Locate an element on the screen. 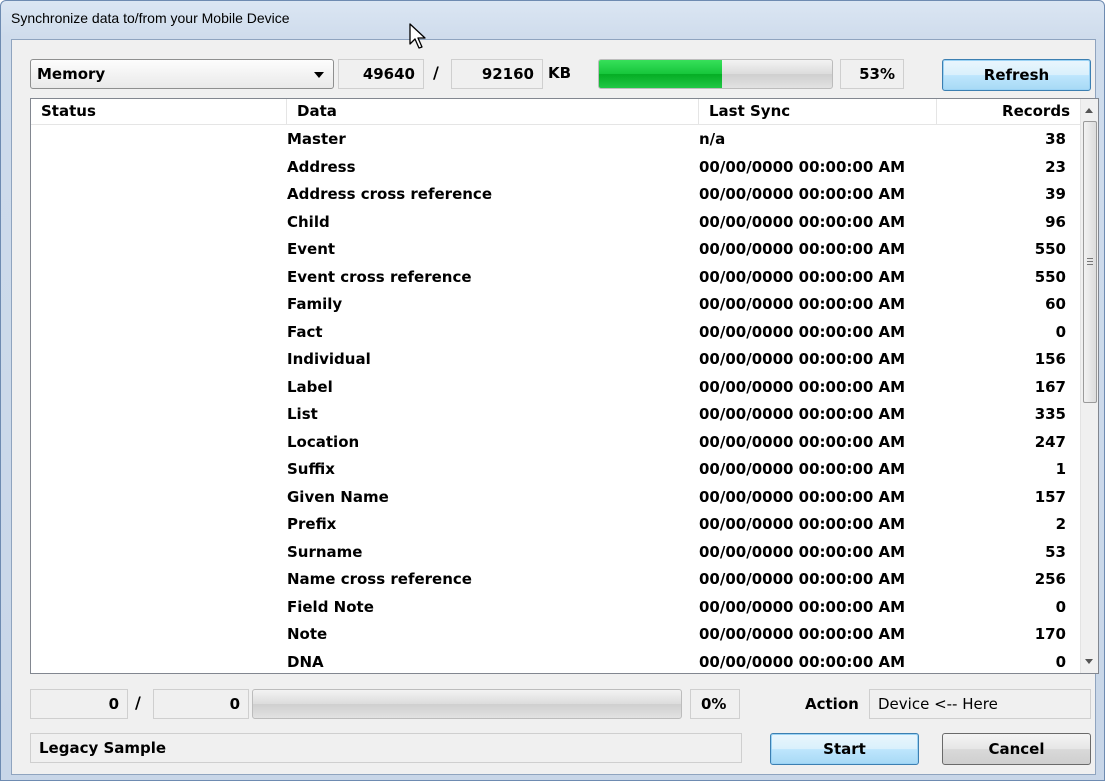 The image size is (1105, 781). sync-progress-bar is located at coordinates (467, 704).